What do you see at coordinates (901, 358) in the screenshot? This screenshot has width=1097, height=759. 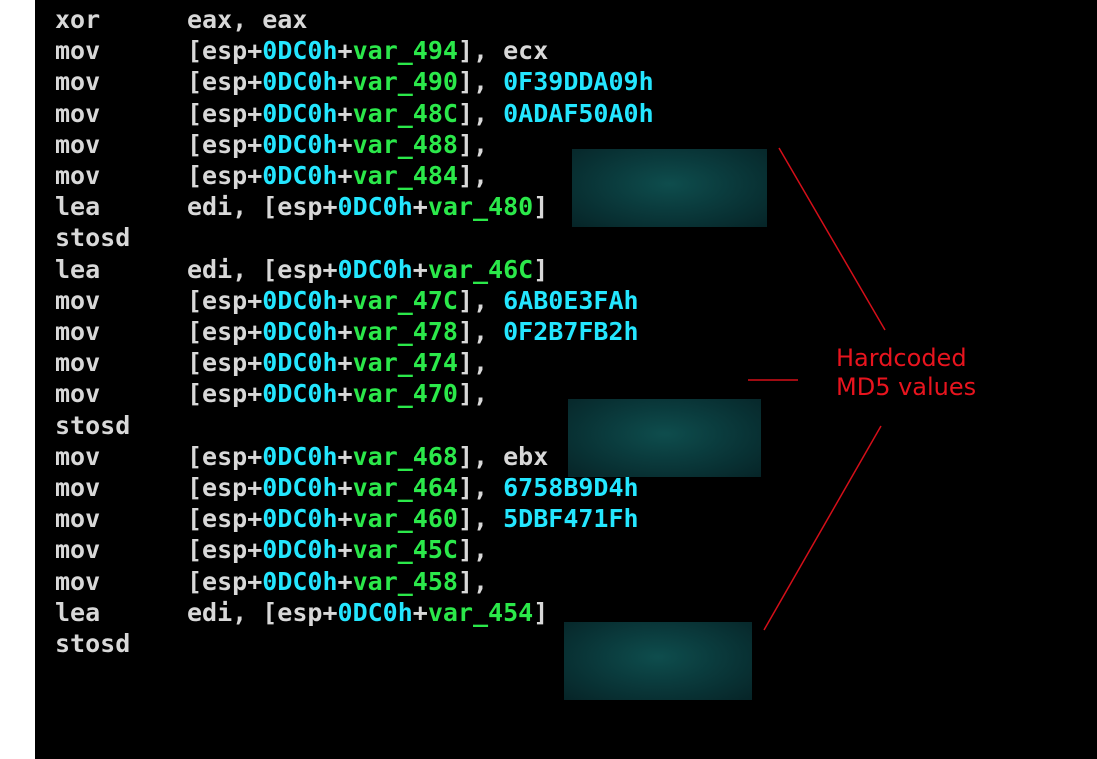 I see `annotation-line: Hardcoded` at bounding box center [901, 358].